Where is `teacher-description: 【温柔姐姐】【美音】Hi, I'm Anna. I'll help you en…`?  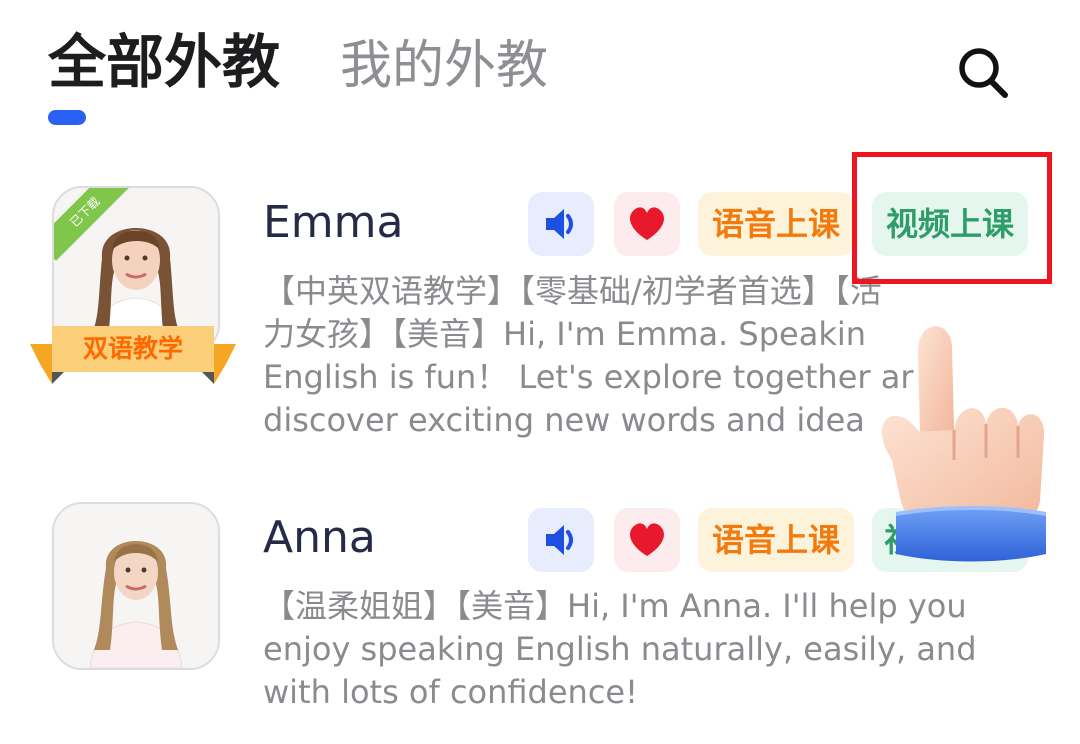 teacher-description: 【温柔姐姐】【美音】Hi, I'm Anna. I'll help you en… is located at coordinates (620, 649).